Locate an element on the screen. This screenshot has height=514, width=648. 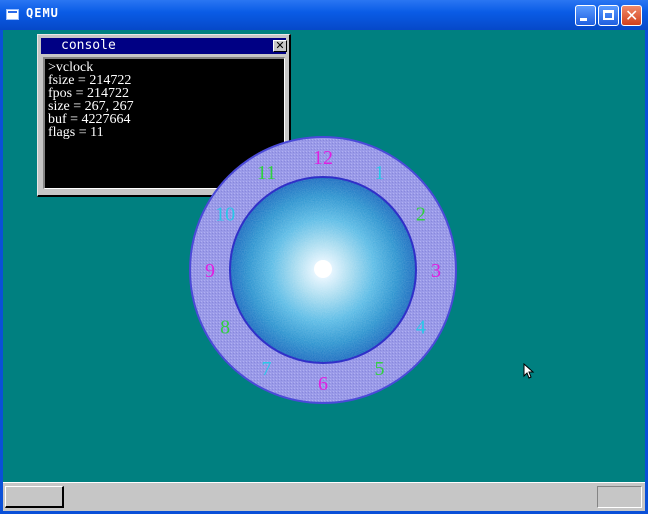
window-title: QEMU is located at coordinates (42, 13).